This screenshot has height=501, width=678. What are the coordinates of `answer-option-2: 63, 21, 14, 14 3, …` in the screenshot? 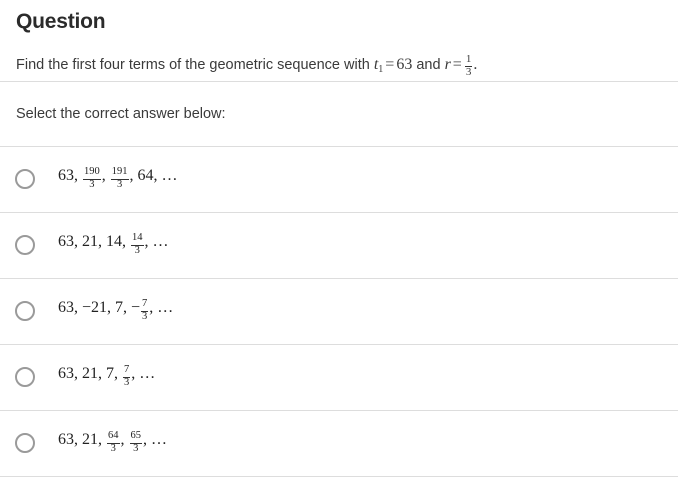 It's located at (339, 245).